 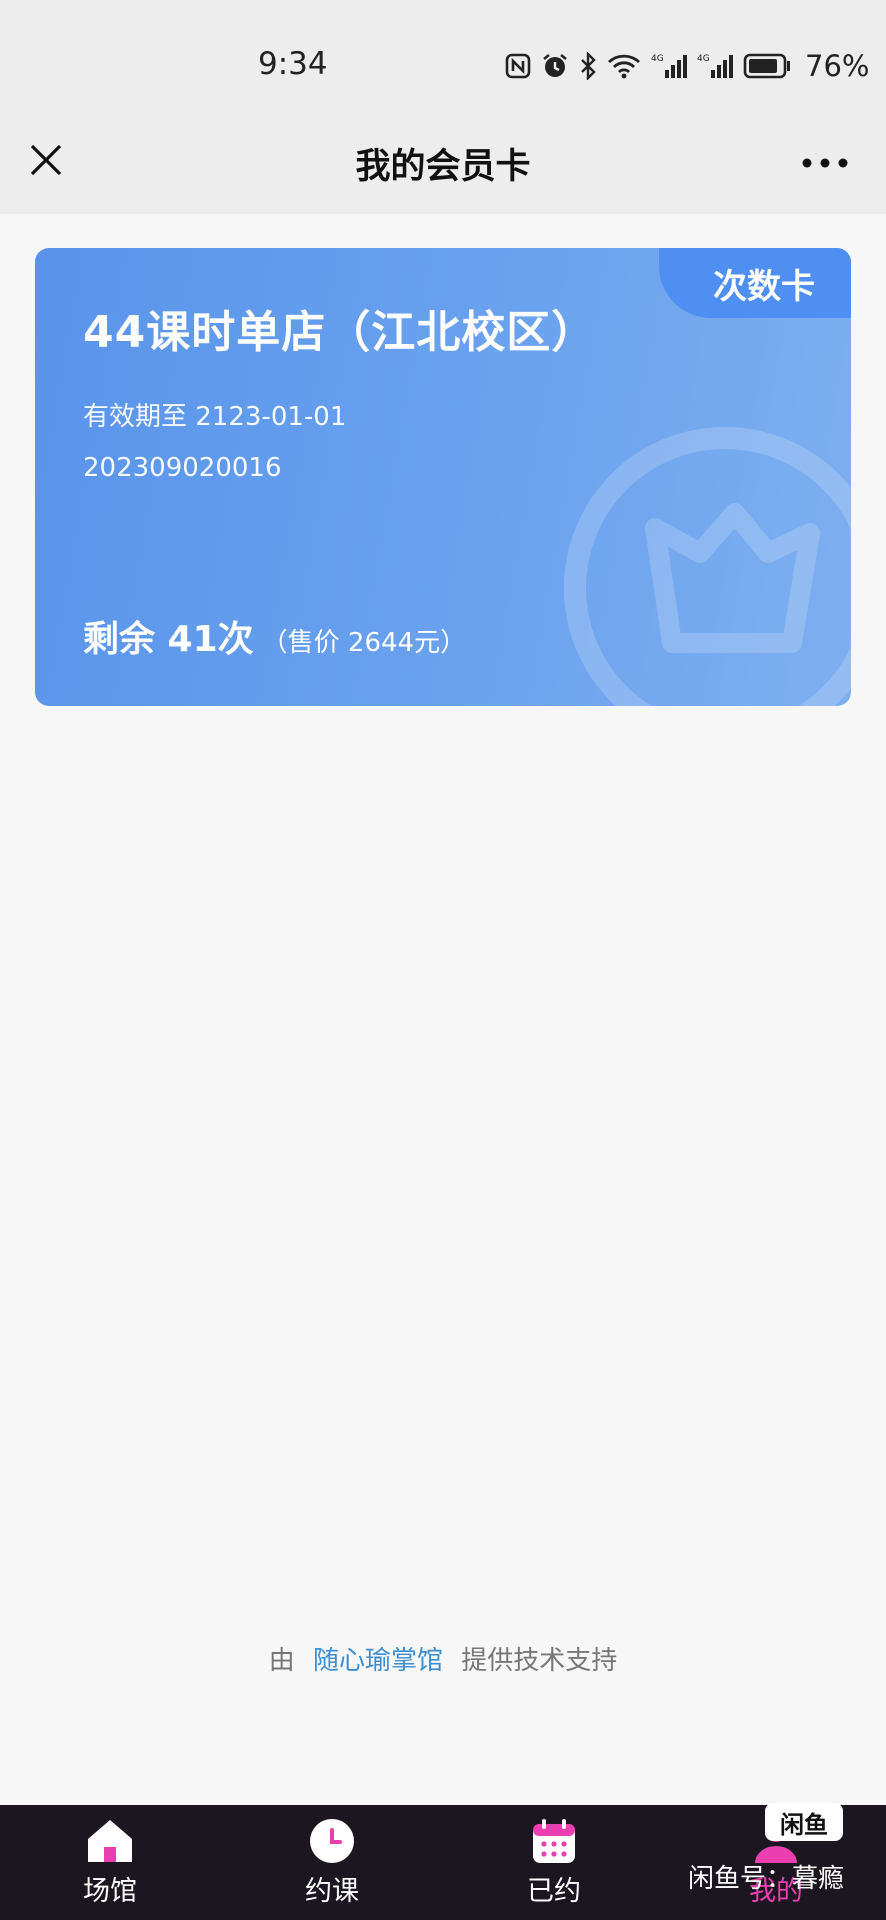 I want to click on card-title: 44课时单店（江北校区）, so click(x=340, y=332).